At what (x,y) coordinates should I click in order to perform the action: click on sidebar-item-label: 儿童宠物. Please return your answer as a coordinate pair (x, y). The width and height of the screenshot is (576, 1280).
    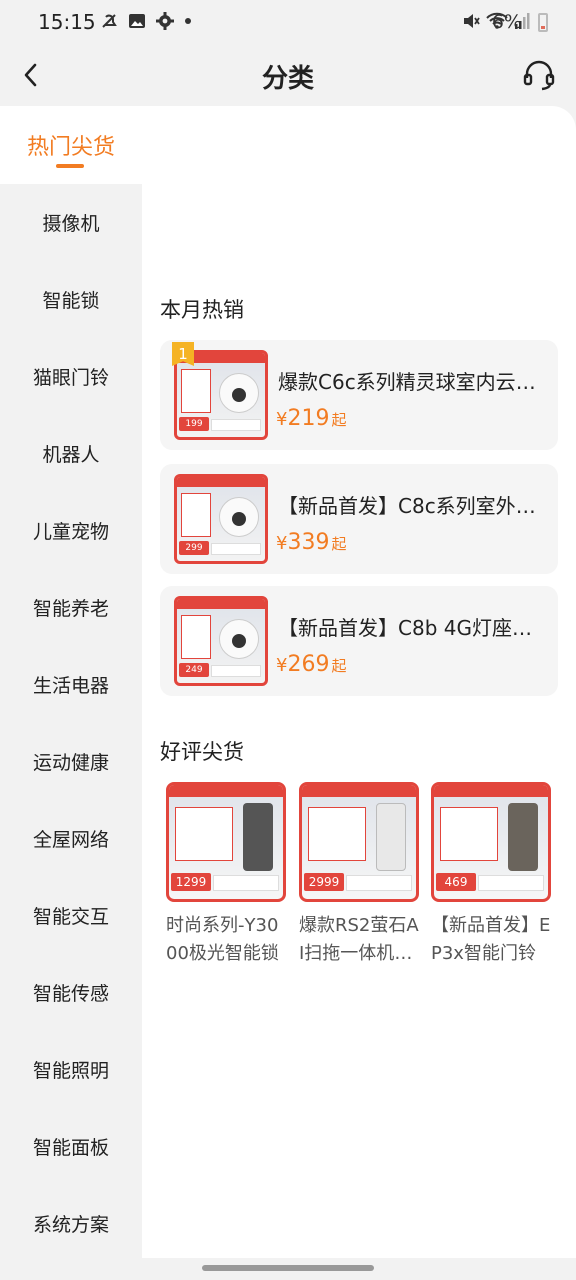
    Looking at the image, I should click on (70, 532).